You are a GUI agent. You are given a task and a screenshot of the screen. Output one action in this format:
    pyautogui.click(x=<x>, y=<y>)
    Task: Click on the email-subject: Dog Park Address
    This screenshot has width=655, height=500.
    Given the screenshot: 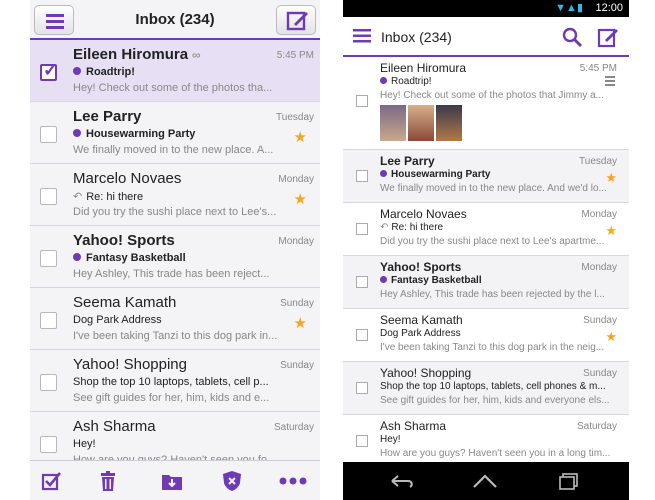 What is the action you would take?
    pyautogui.click(x=420, y=333)
    